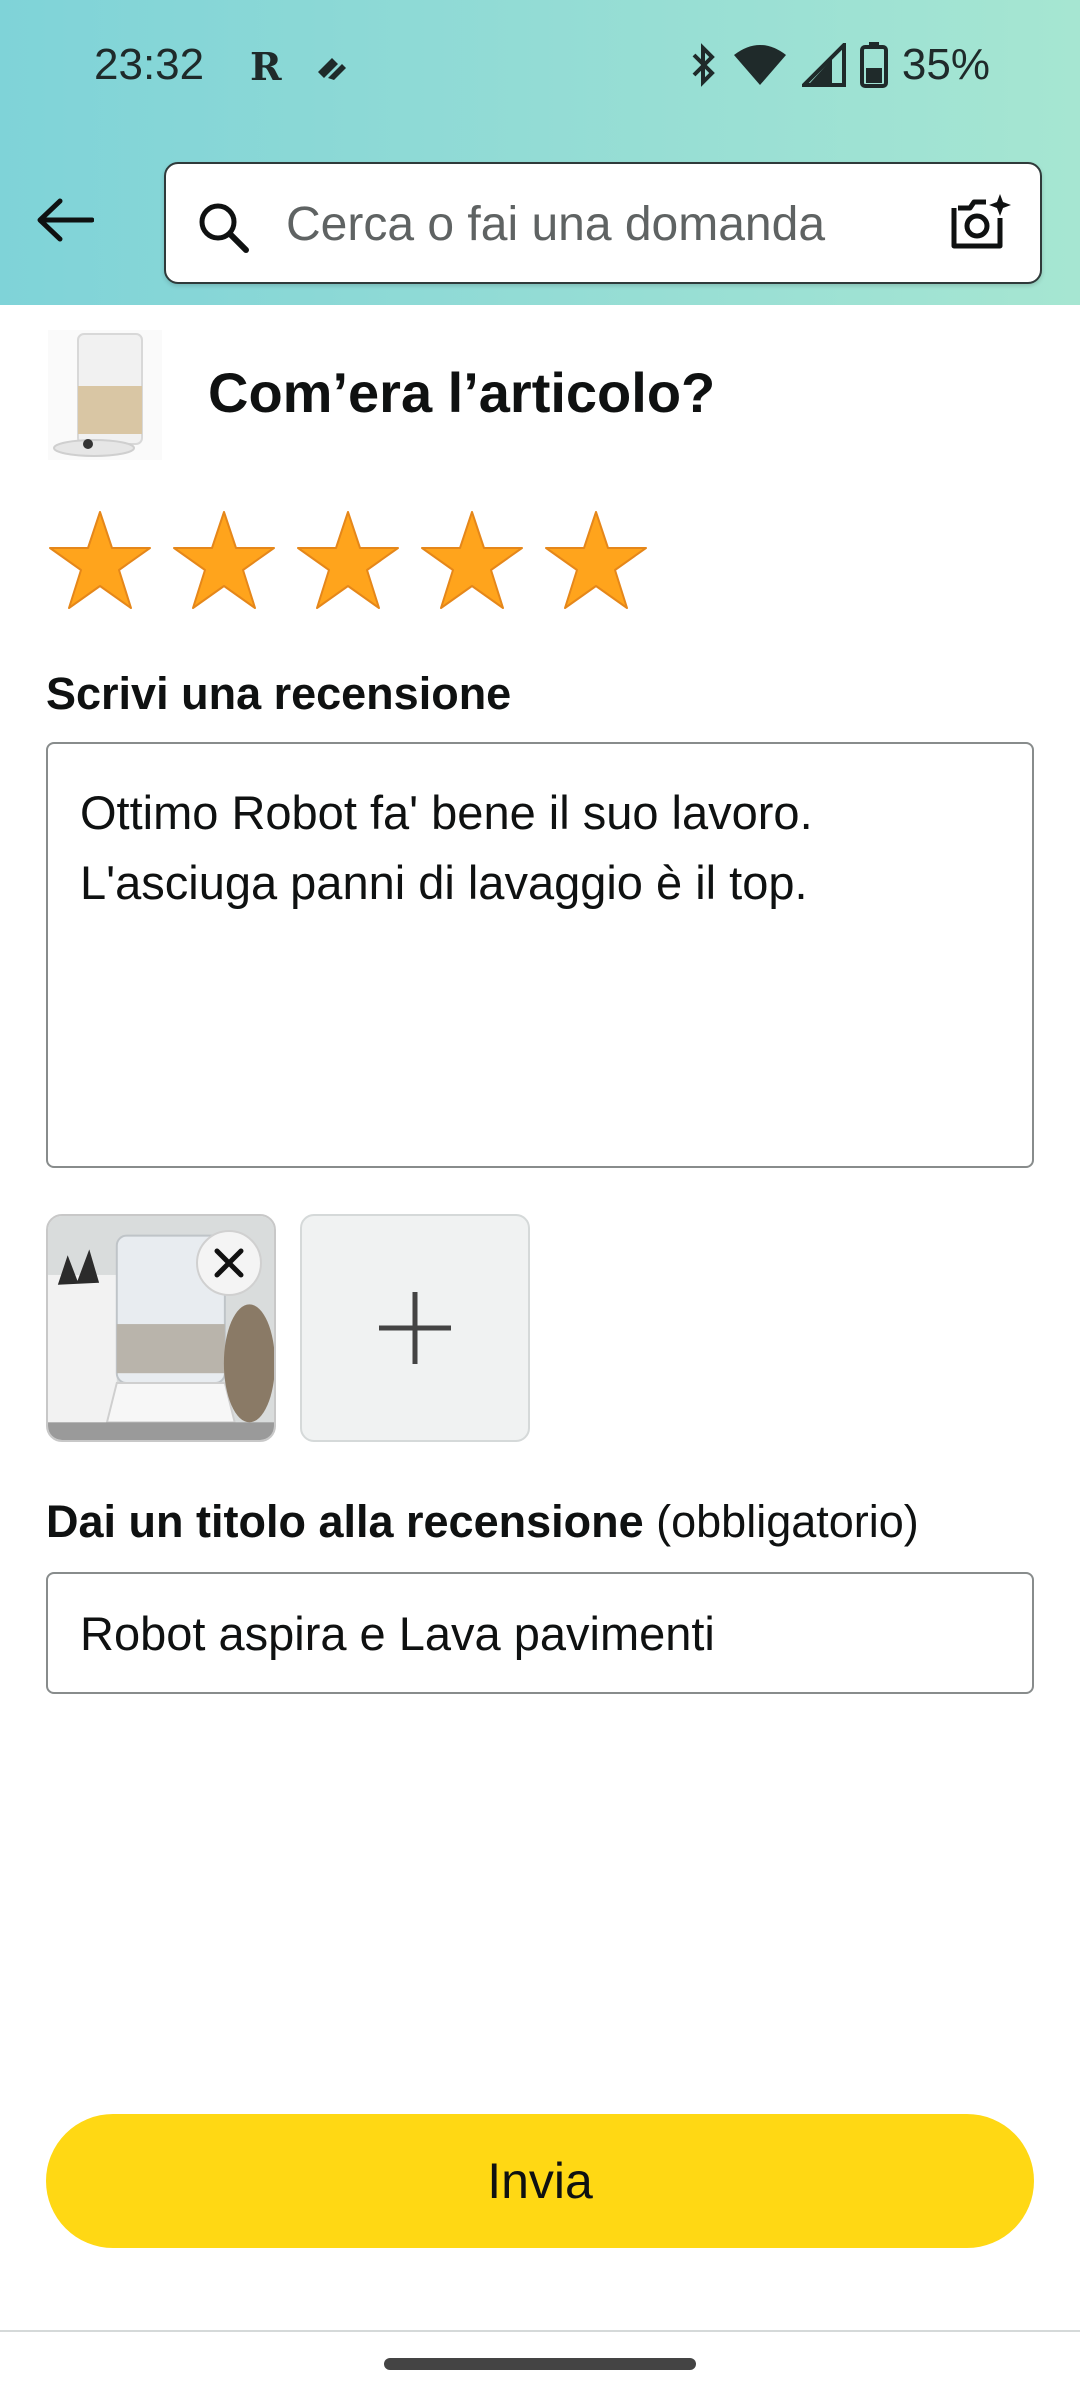 This screenshot has width=1080, height=2400. I want to click on battery-icon, so click(873, 65).